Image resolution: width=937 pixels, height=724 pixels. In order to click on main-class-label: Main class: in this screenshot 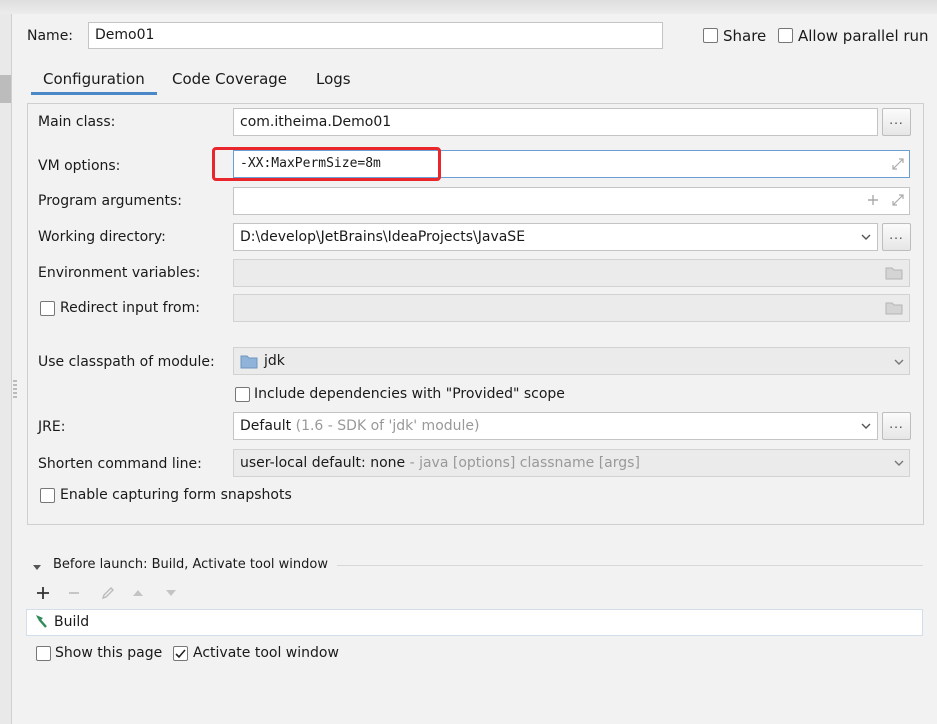, I will do `click(77, 122)`.